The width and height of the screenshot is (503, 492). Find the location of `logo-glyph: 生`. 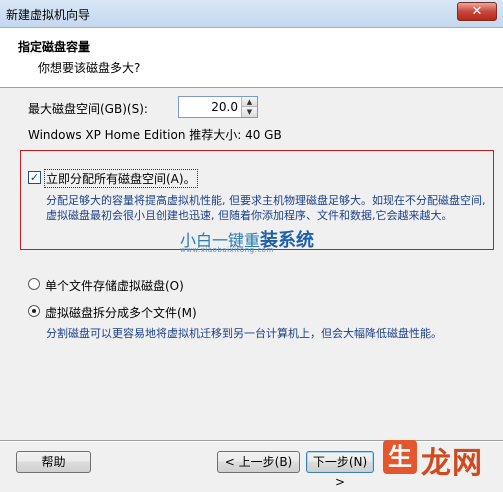

logo-glyph: 生 is located at coordinates (400, 457).